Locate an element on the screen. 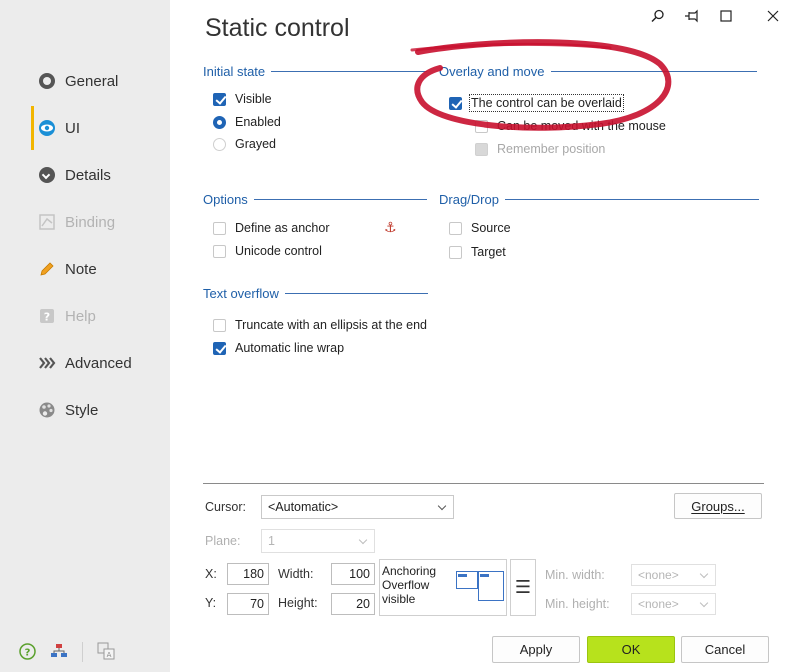  sidebar-item-help: ? Help is located at coordinates (67, 316).